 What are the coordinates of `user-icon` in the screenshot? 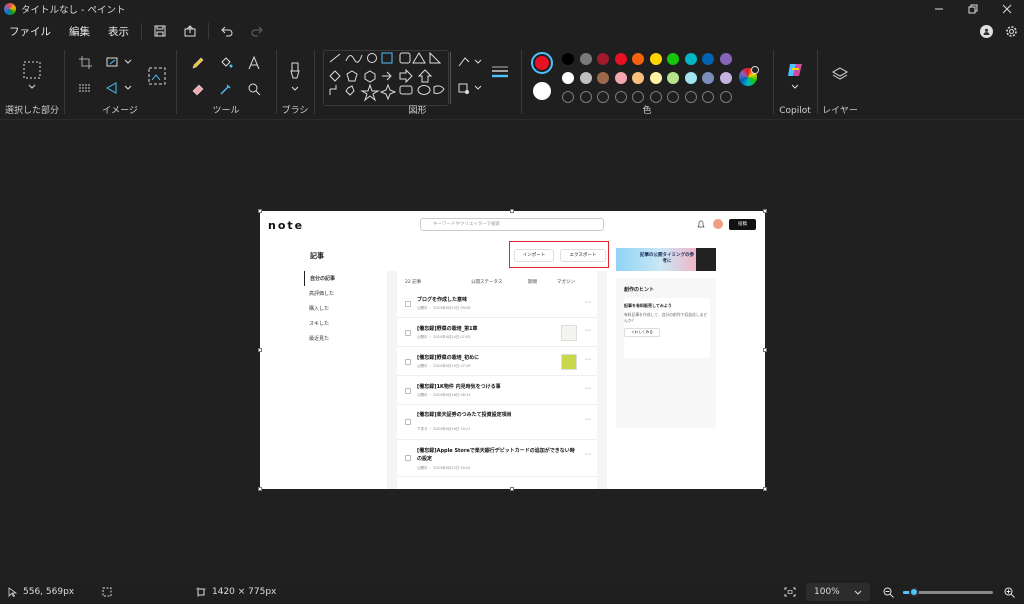 It's located at (986, 31).